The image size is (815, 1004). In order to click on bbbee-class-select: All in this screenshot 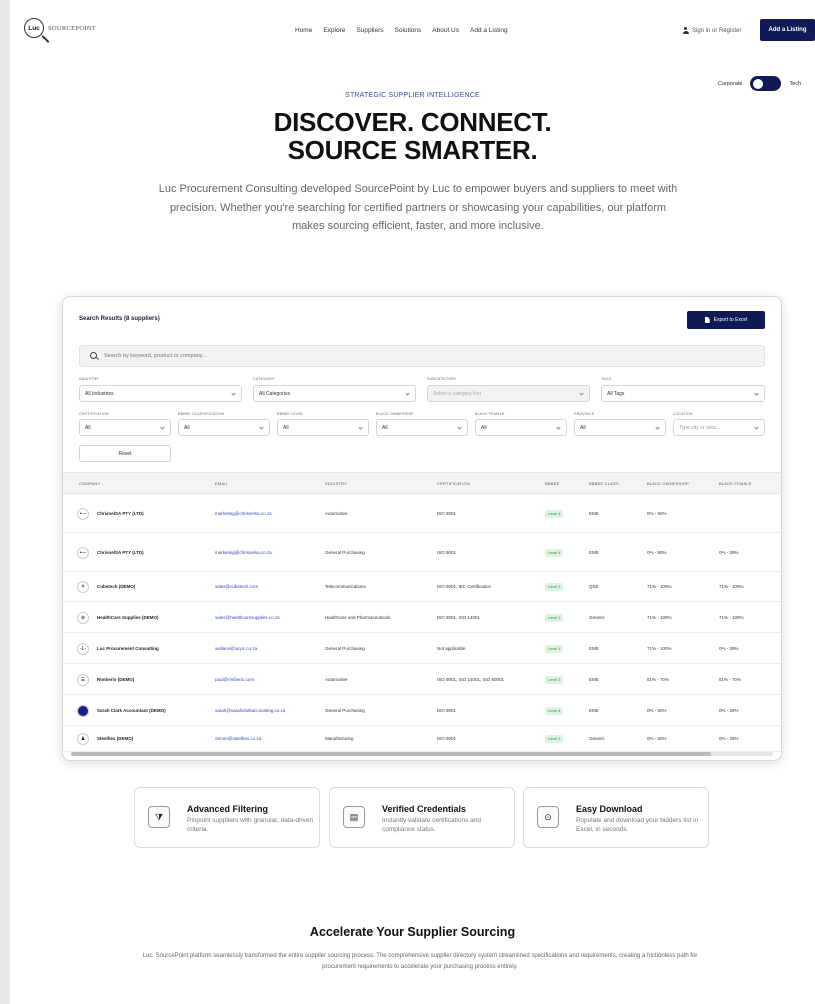, I will do `click(224, 427)`.